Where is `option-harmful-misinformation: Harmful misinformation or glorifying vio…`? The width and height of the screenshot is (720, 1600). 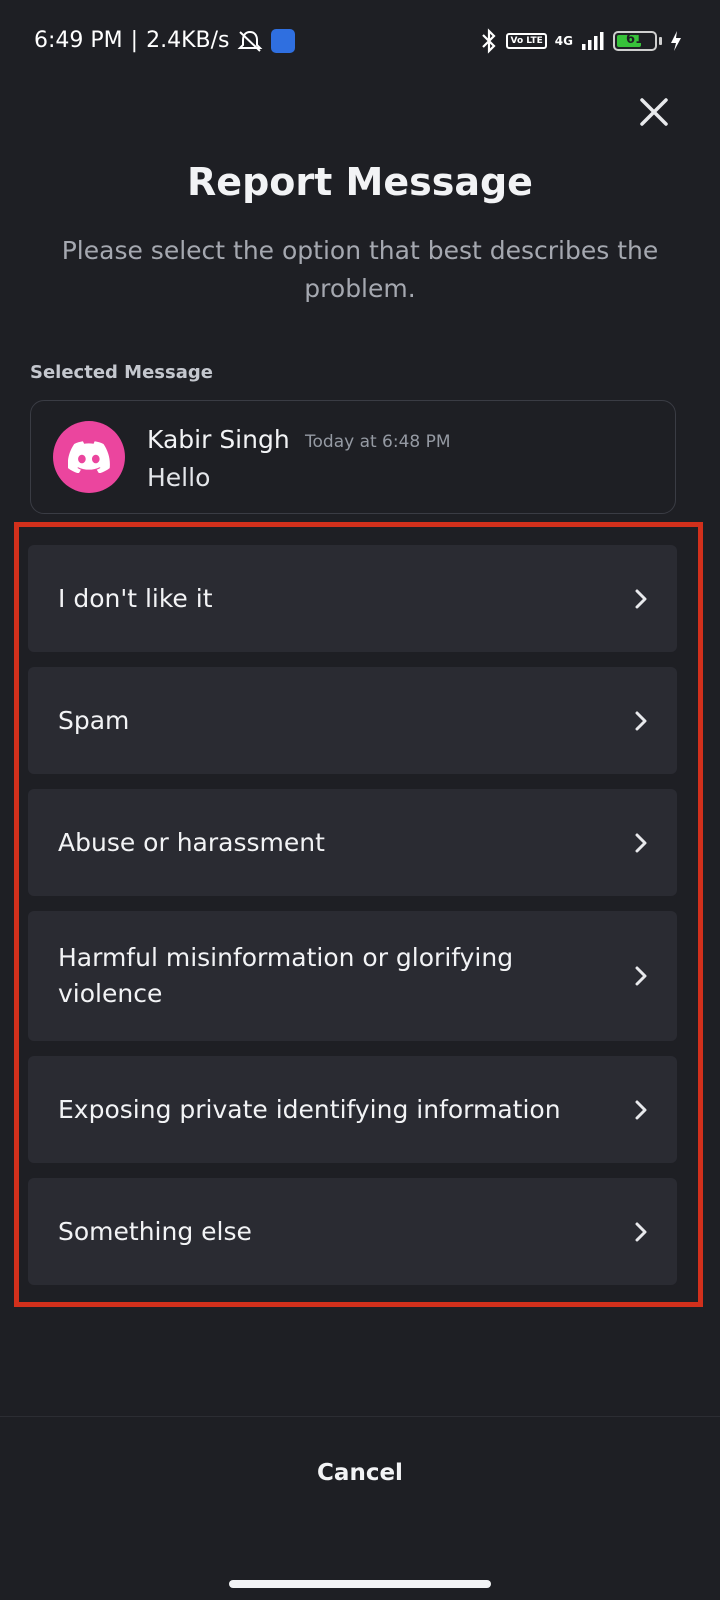 option-harmful-misinformation: Harmful misinformation or glorifying vio… is located at coordinates (352, 976).